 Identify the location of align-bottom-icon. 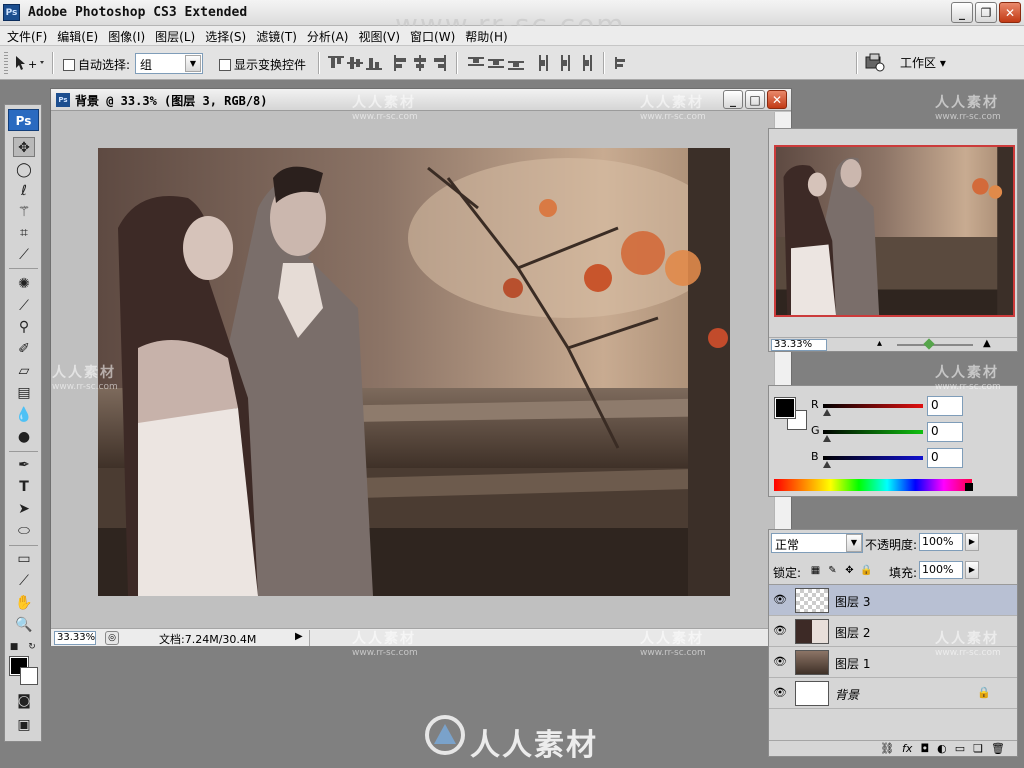
(374, 63).